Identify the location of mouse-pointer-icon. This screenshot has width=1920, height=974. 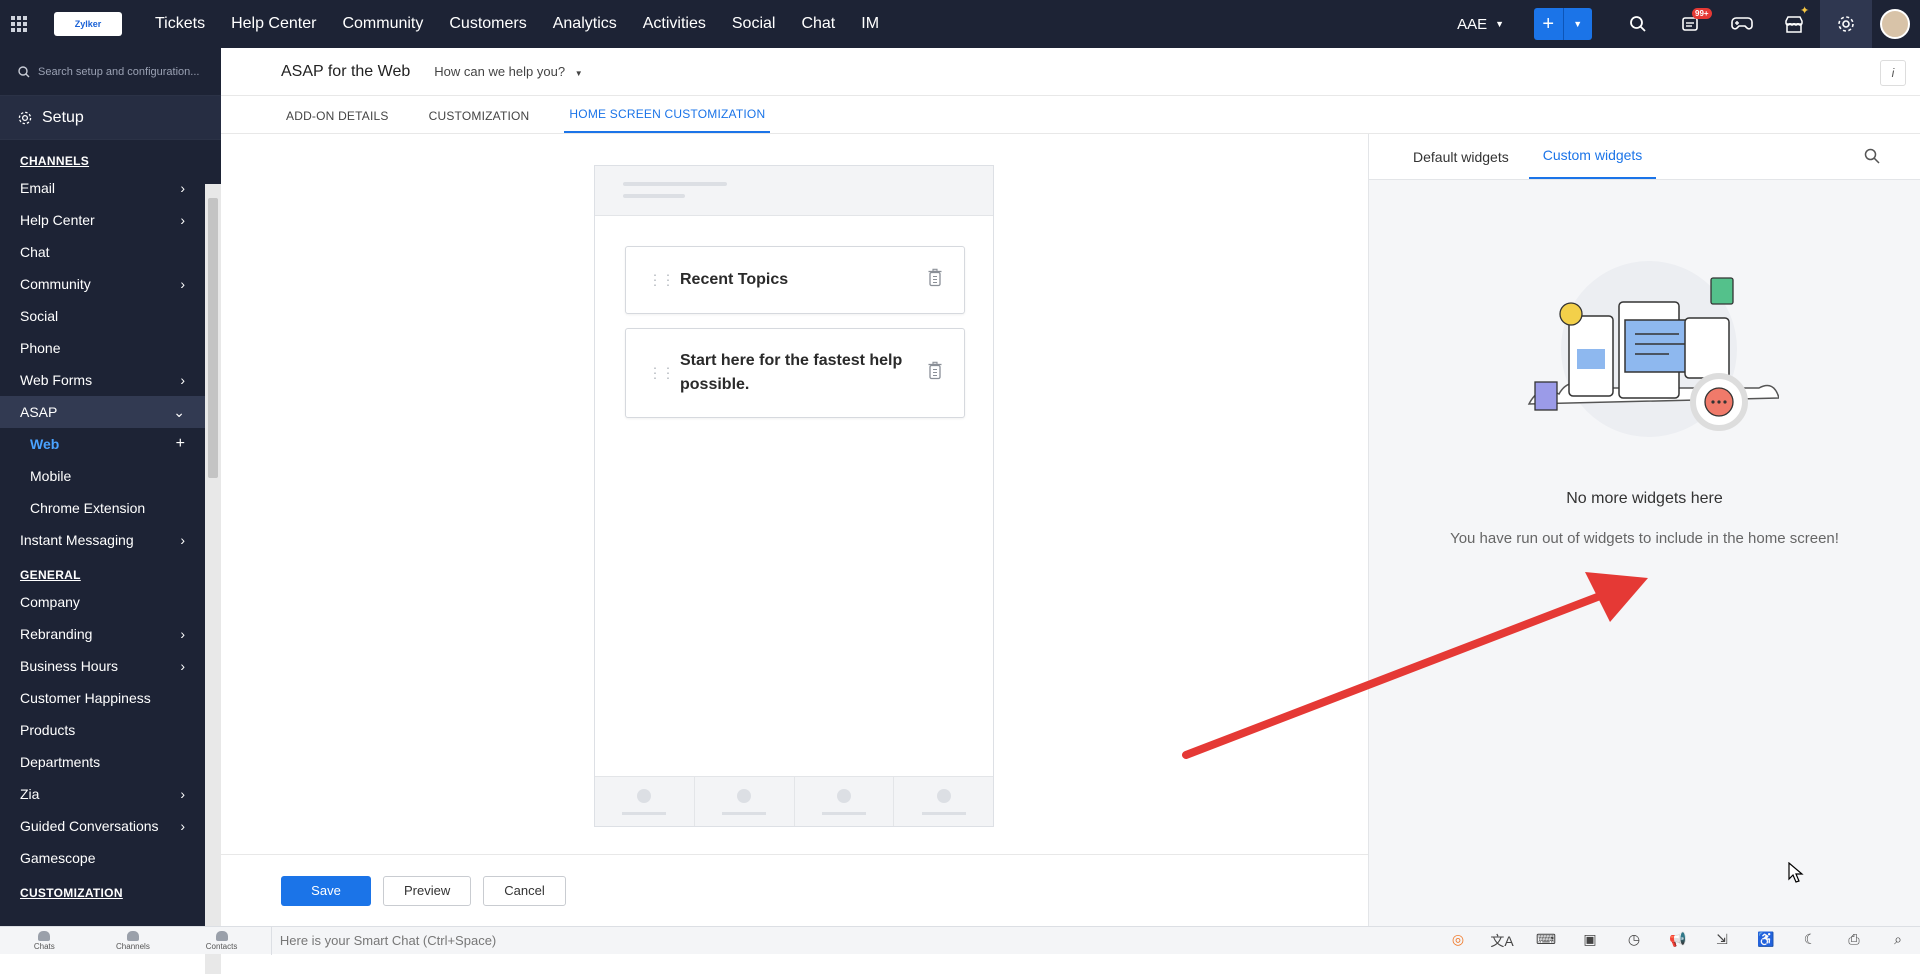
(1796, 872).